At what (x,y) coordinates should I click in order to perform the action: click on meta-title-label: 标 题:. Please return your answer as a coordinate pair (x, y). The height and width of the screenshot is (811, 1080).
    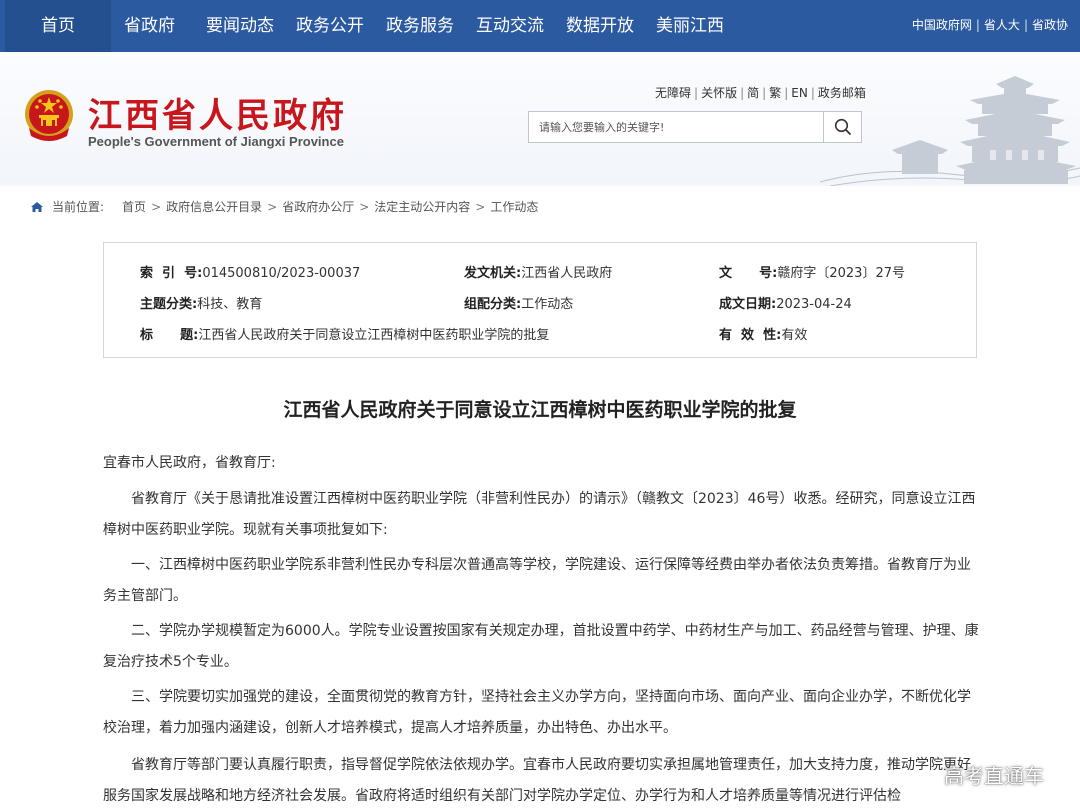
    Looking at the image, I should click on (169, 335).